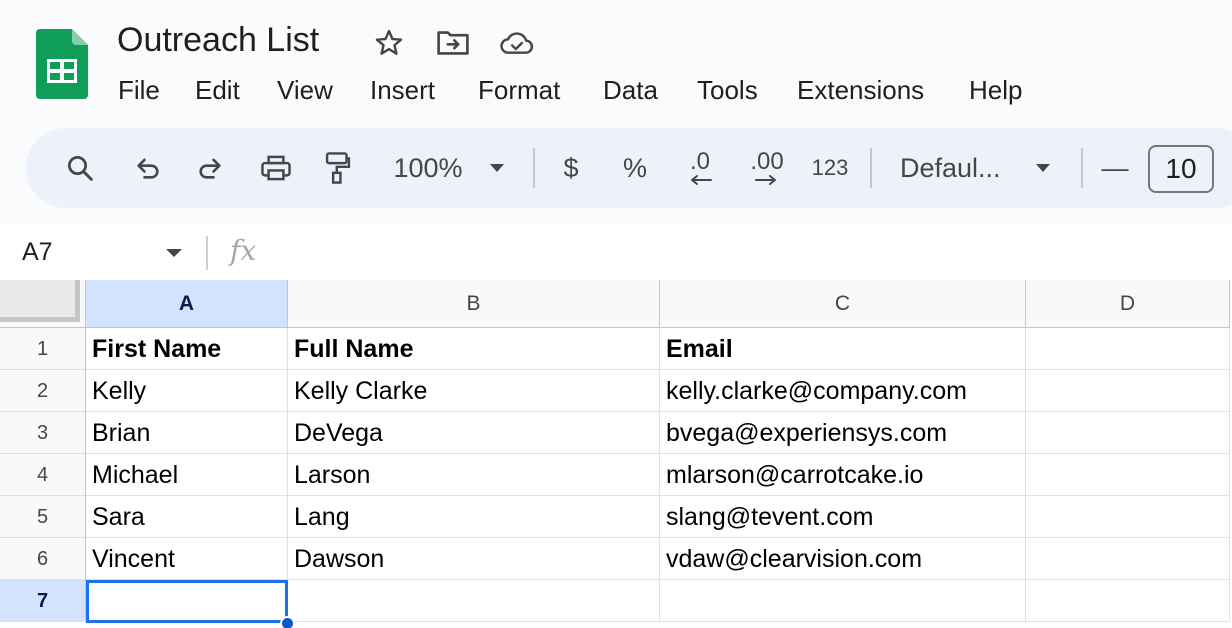 The height and width of the screenshot is (628, 1232). I want to click on decrease-font-size-button: —, so click(1115, 168).